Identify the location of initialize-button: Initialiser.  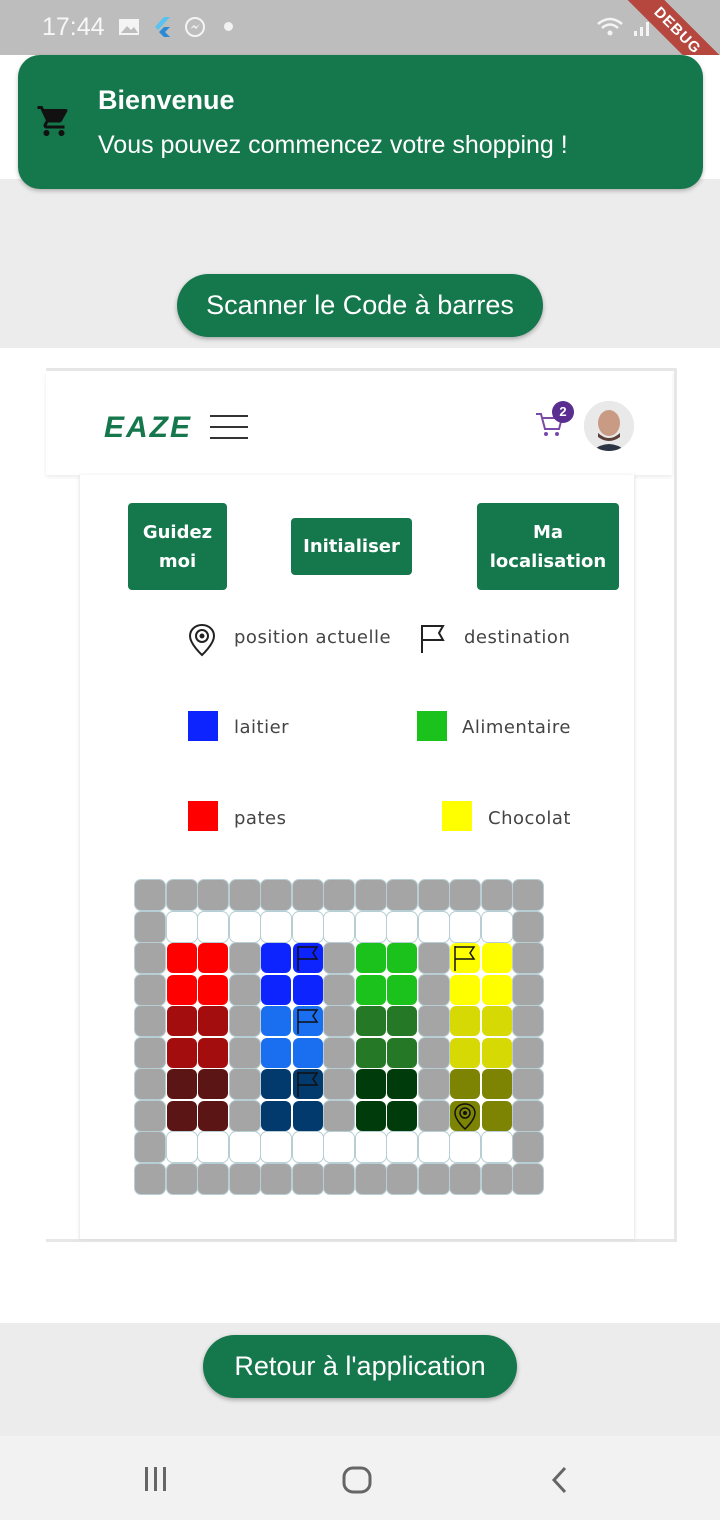
(351, 546).